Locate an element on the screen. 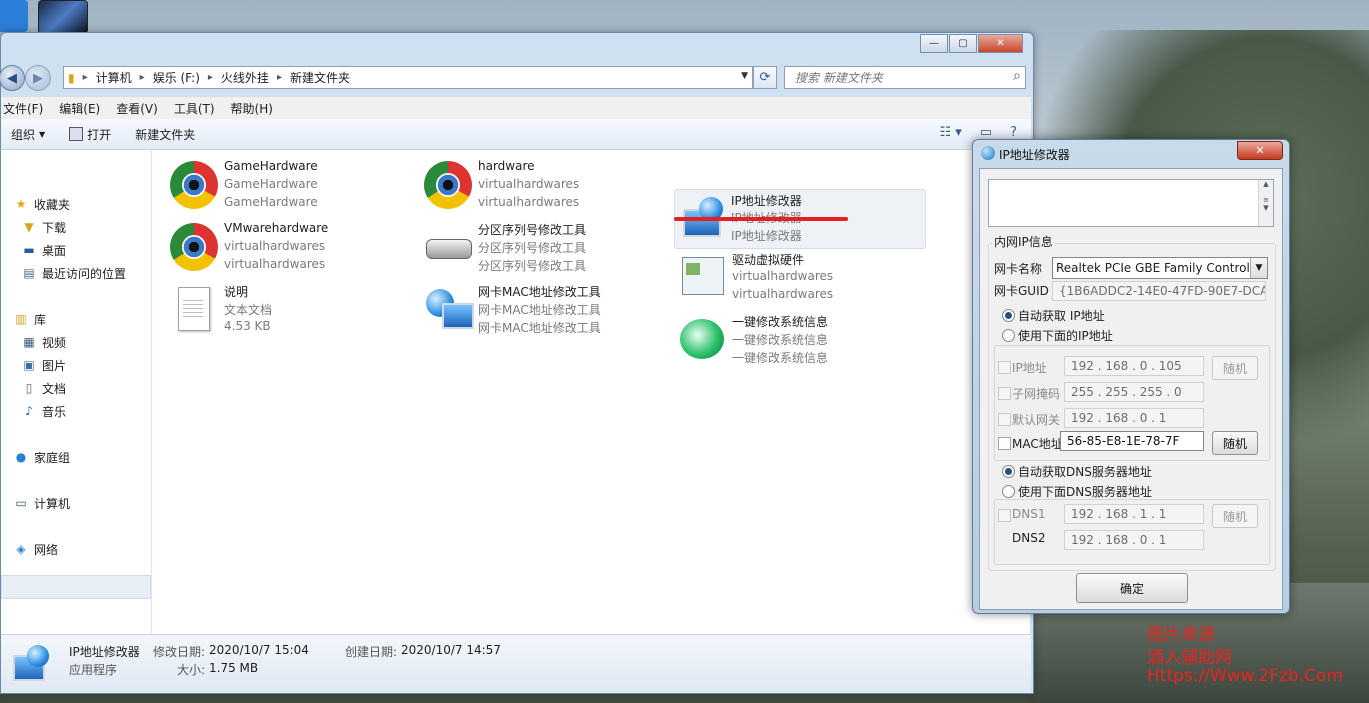  search-box: ⌕ is located at coordinates (905, 77).